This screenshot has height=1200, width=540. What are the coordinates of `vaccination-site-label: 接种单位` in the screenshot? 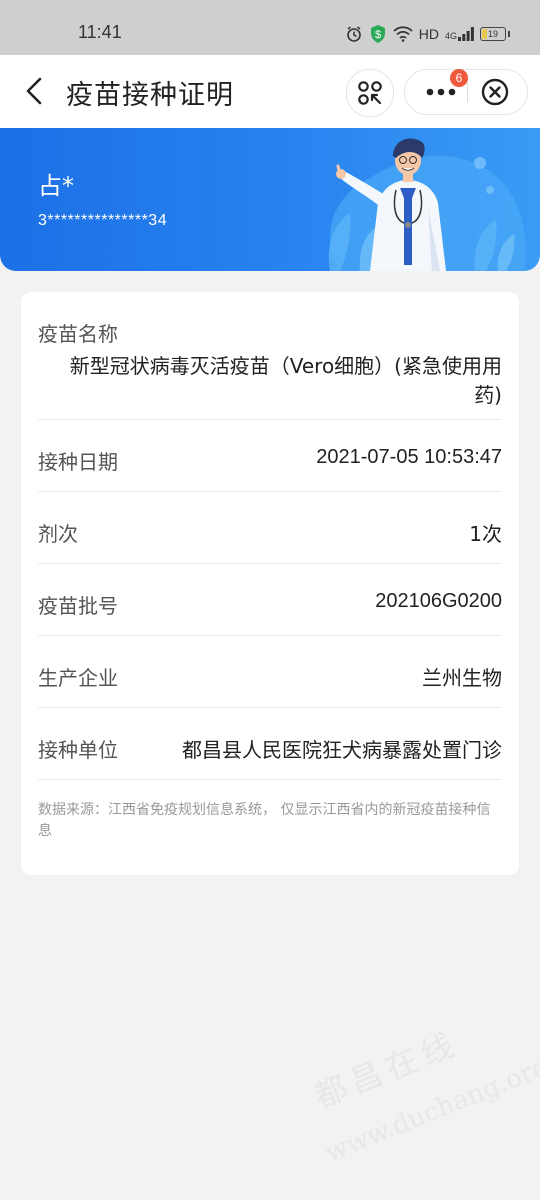 It's located at (78, 750).